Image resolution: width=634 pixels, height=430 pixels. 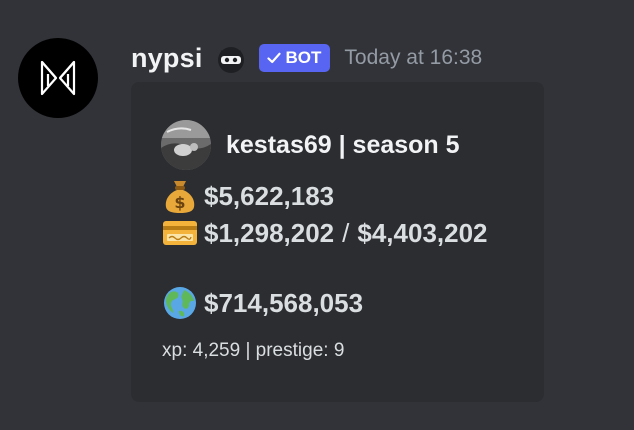 I want to click on bot-avatar, so click(x=58, y=78).